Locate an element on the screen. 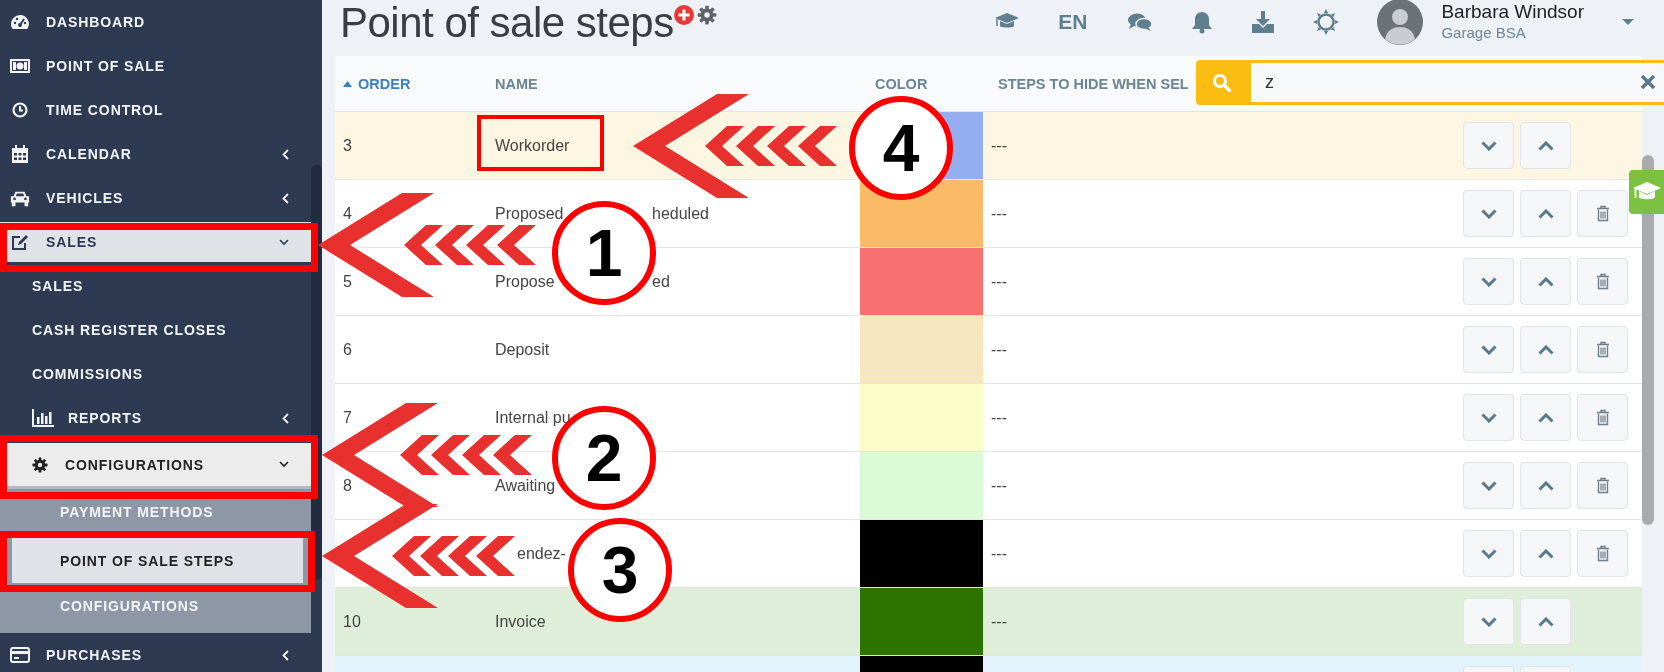  column-header: STEPS TO HIDE WHEN SEL is located at coordinates (1093, 83).